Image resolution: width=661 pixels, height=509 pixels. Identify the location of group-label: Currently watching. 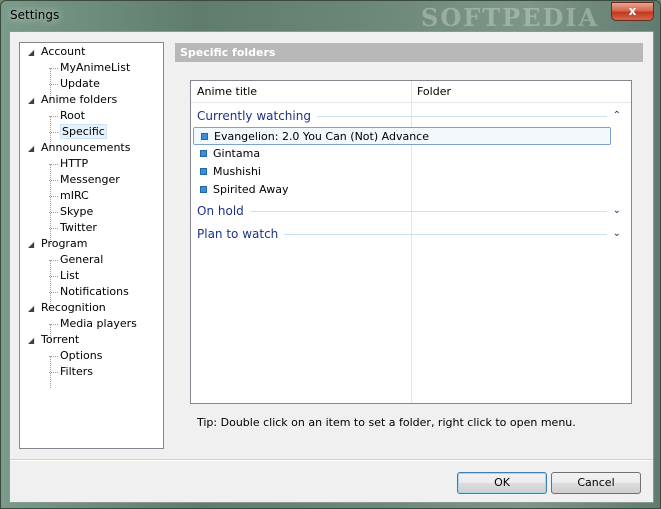
(254, 116).